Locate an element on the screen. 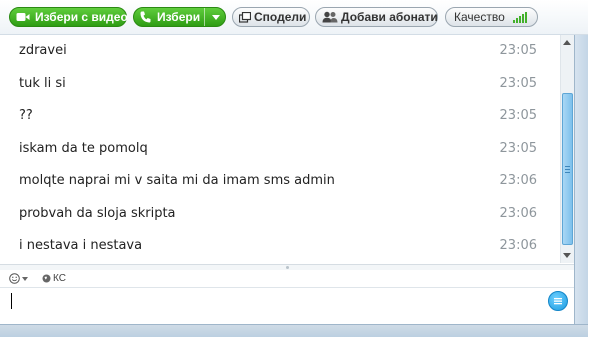 The image size is (600, 337). video-call-button: Избери с видео is located at coordinates (68, 17).